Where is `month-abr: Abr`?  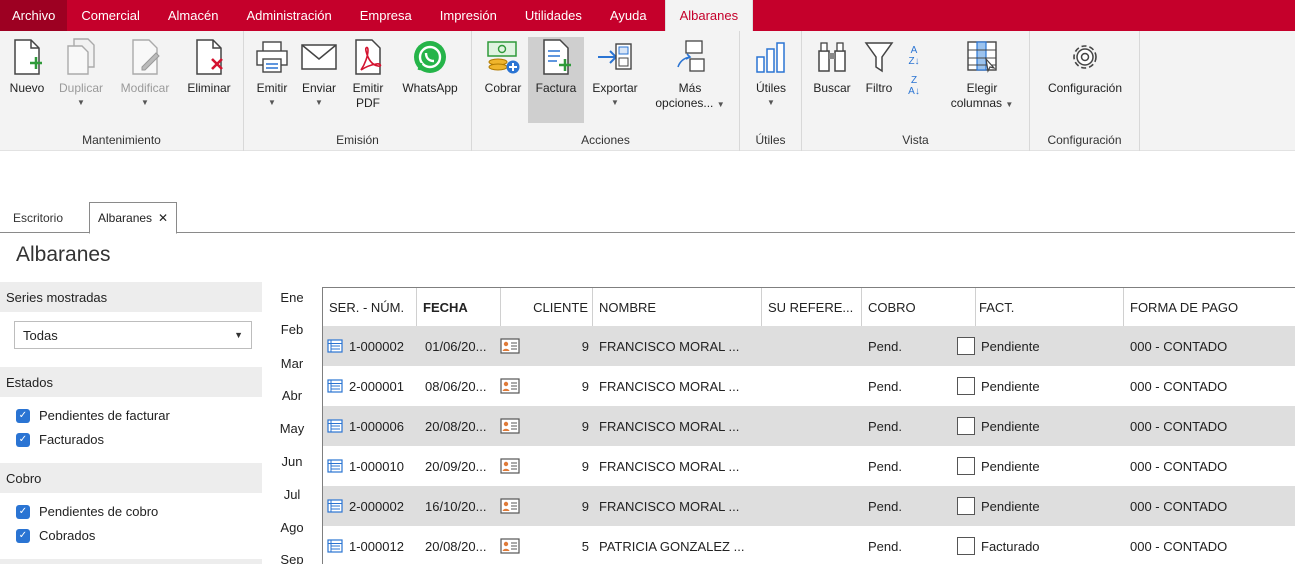
month-abr: Abr is located at coordinates (292, 395).